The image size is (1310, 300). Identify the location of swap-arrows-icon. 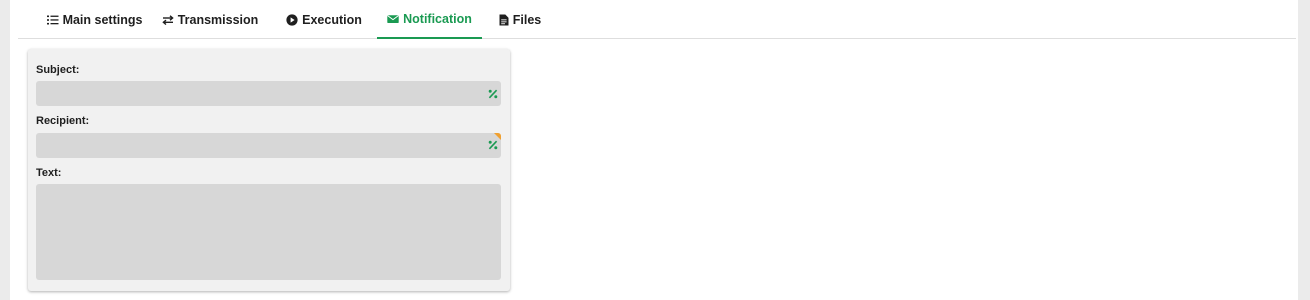
(168, 19).